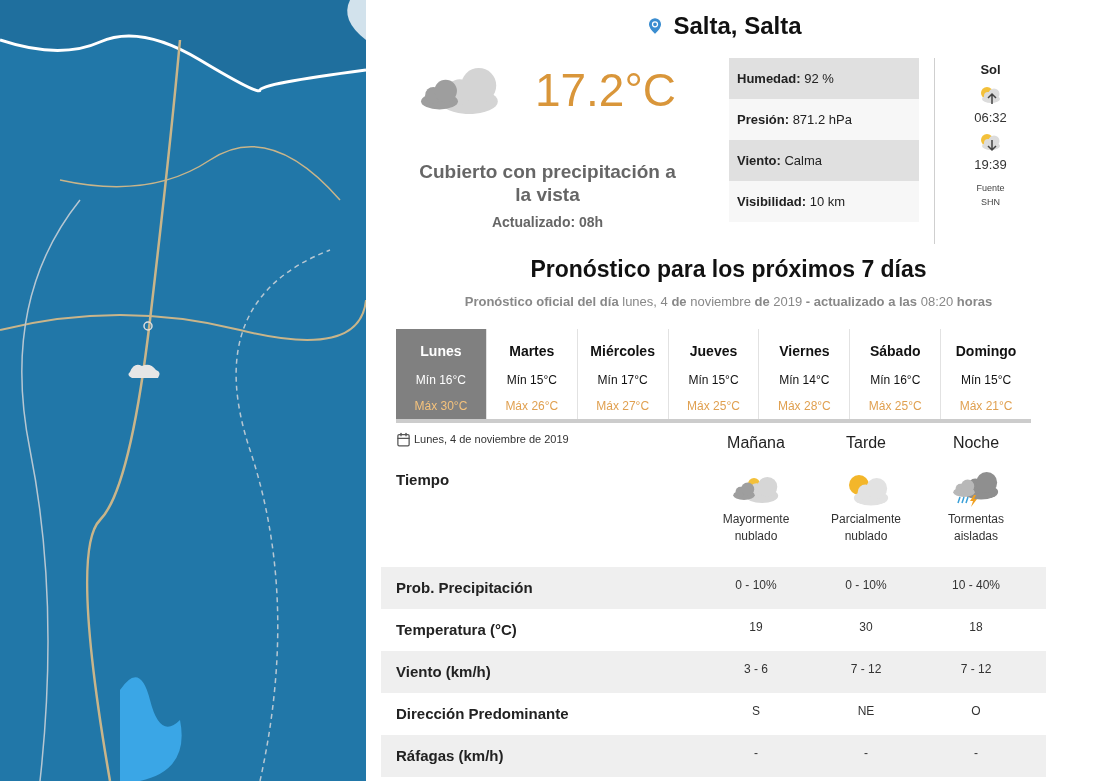  I want to click on updated-text: Actualizado: 08h, so click(547, 222).